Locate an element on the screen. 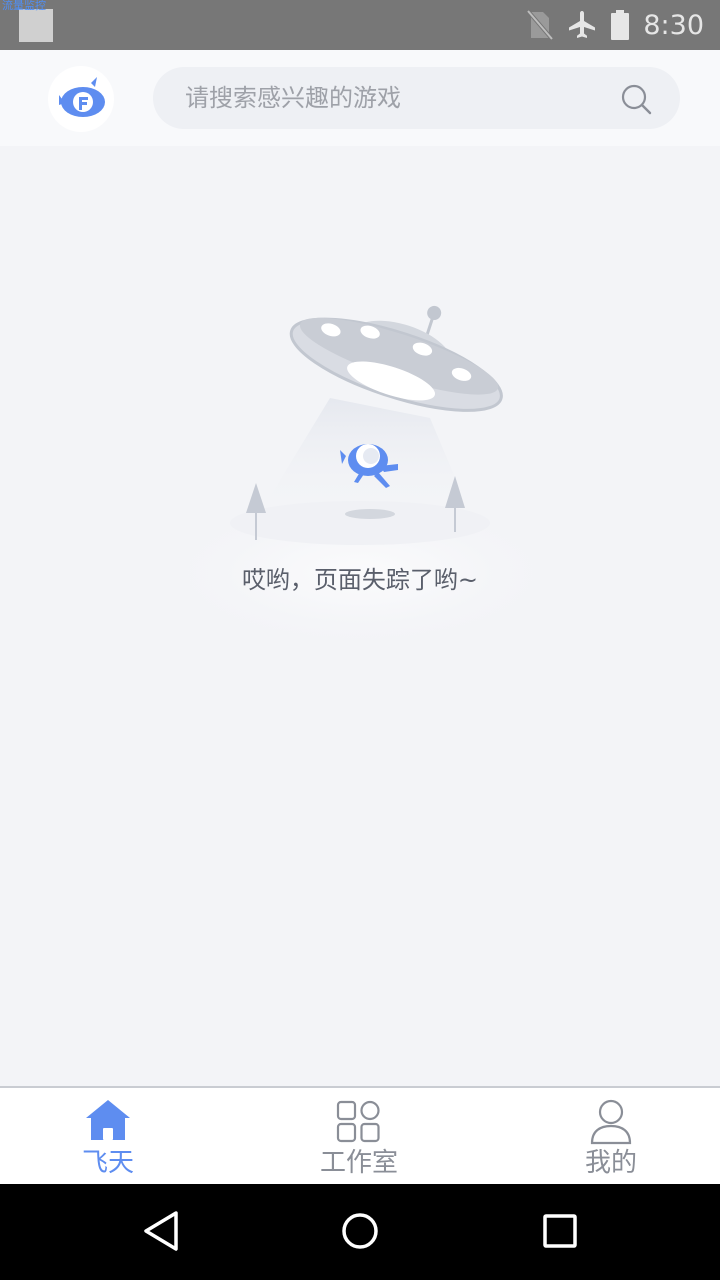  bottom-tab-bar: 飞天 工作室 我的 is located at coordinates (360, 1135).